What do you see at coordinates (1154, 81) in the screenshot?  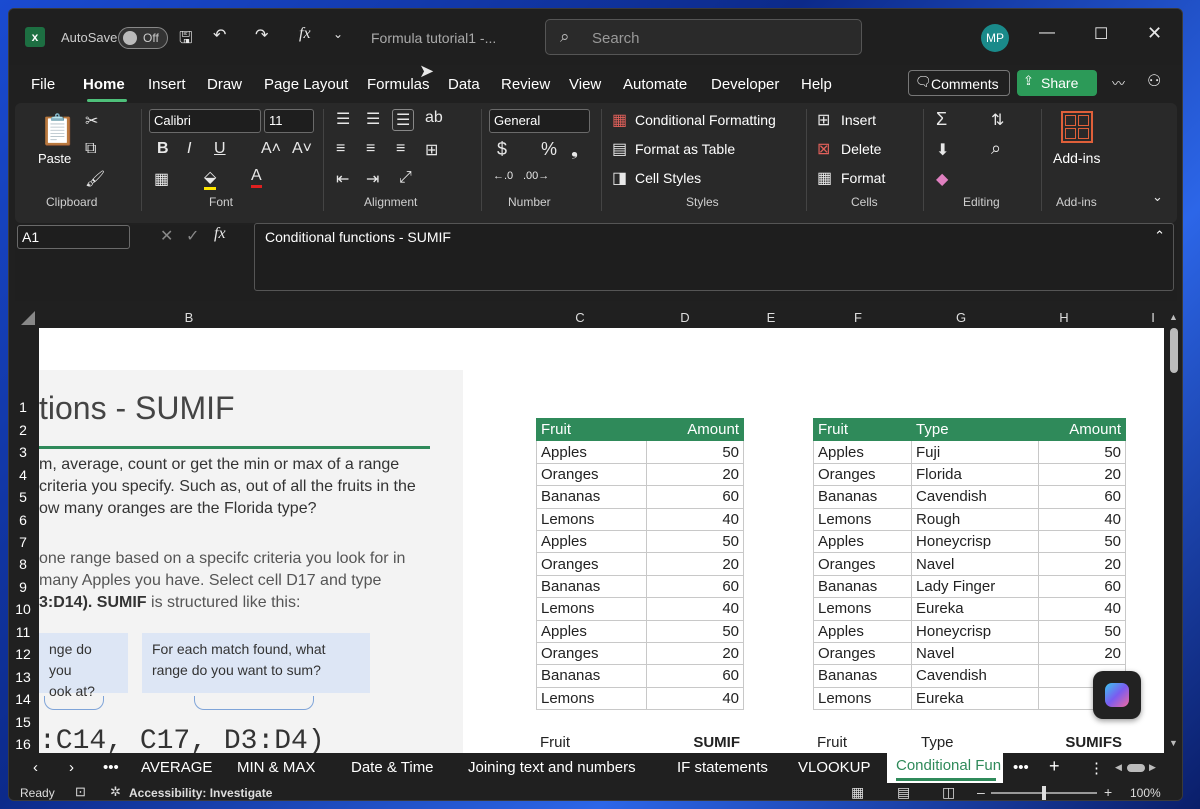 I see `coauthor-icon: ⚇` at bounding box center [1154, 81].